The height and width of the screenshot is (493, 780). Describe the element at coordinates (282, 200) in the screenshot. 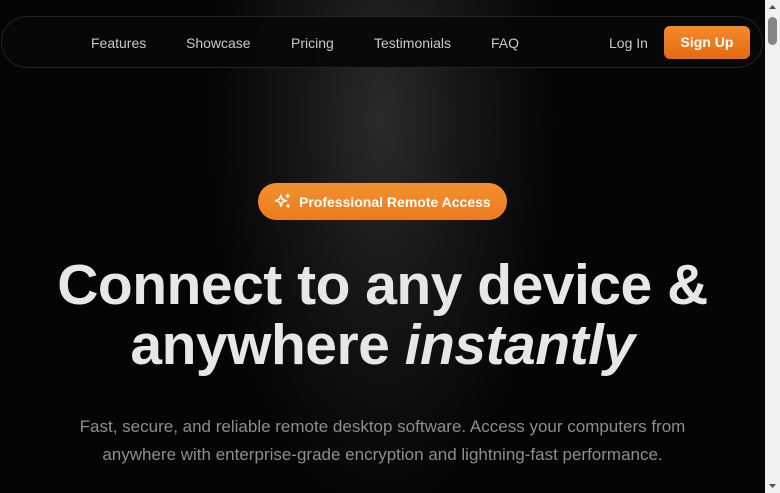

I see `sparkle-icon` at that location.